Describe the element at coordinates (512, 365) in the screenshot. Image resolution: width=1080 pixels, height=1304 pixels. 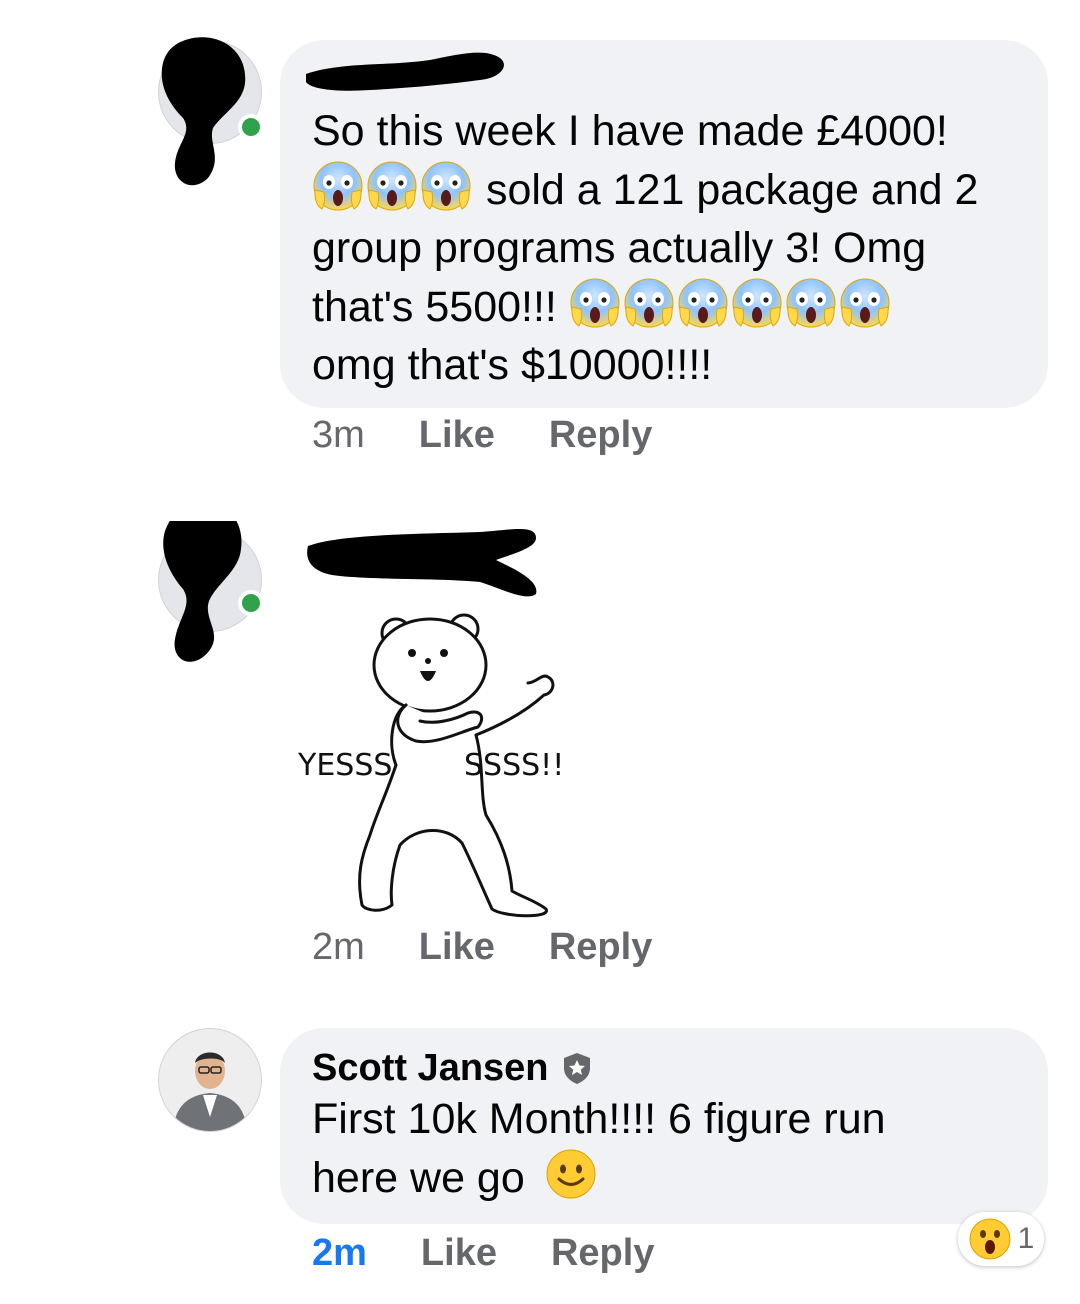
I see `comment-text-line: omg that's $10000!!!!` at that location.